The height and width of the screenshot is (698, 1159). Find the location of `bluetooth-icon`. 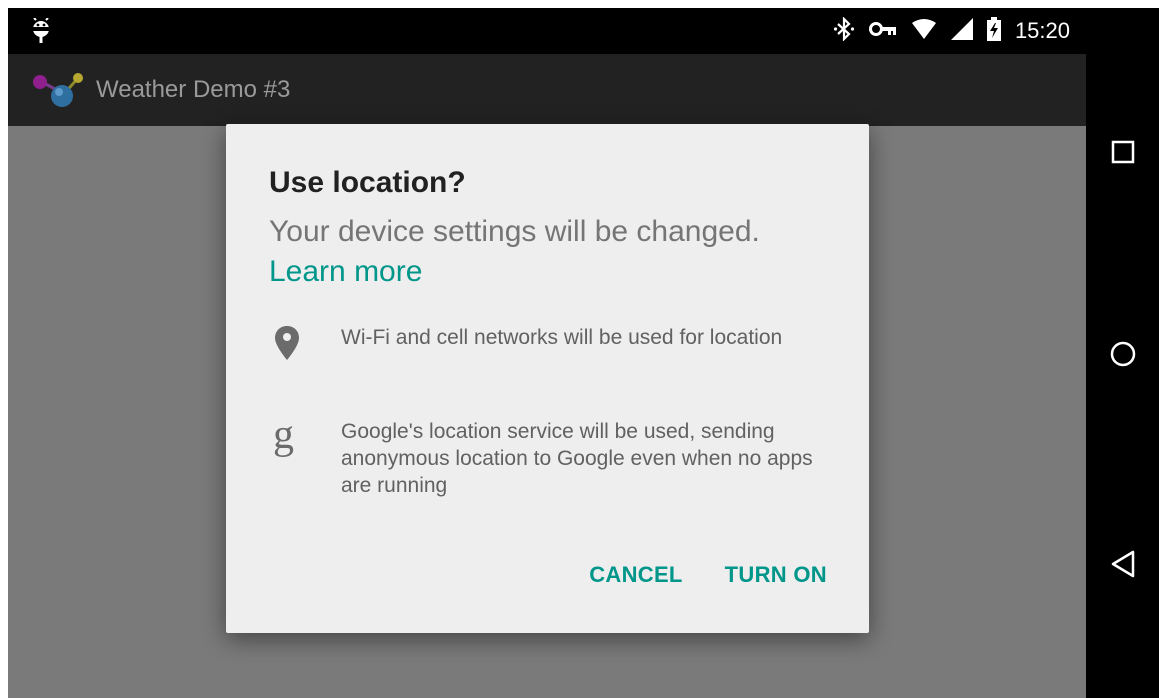

bluetooth-icon is located at coordinates (844, 30).